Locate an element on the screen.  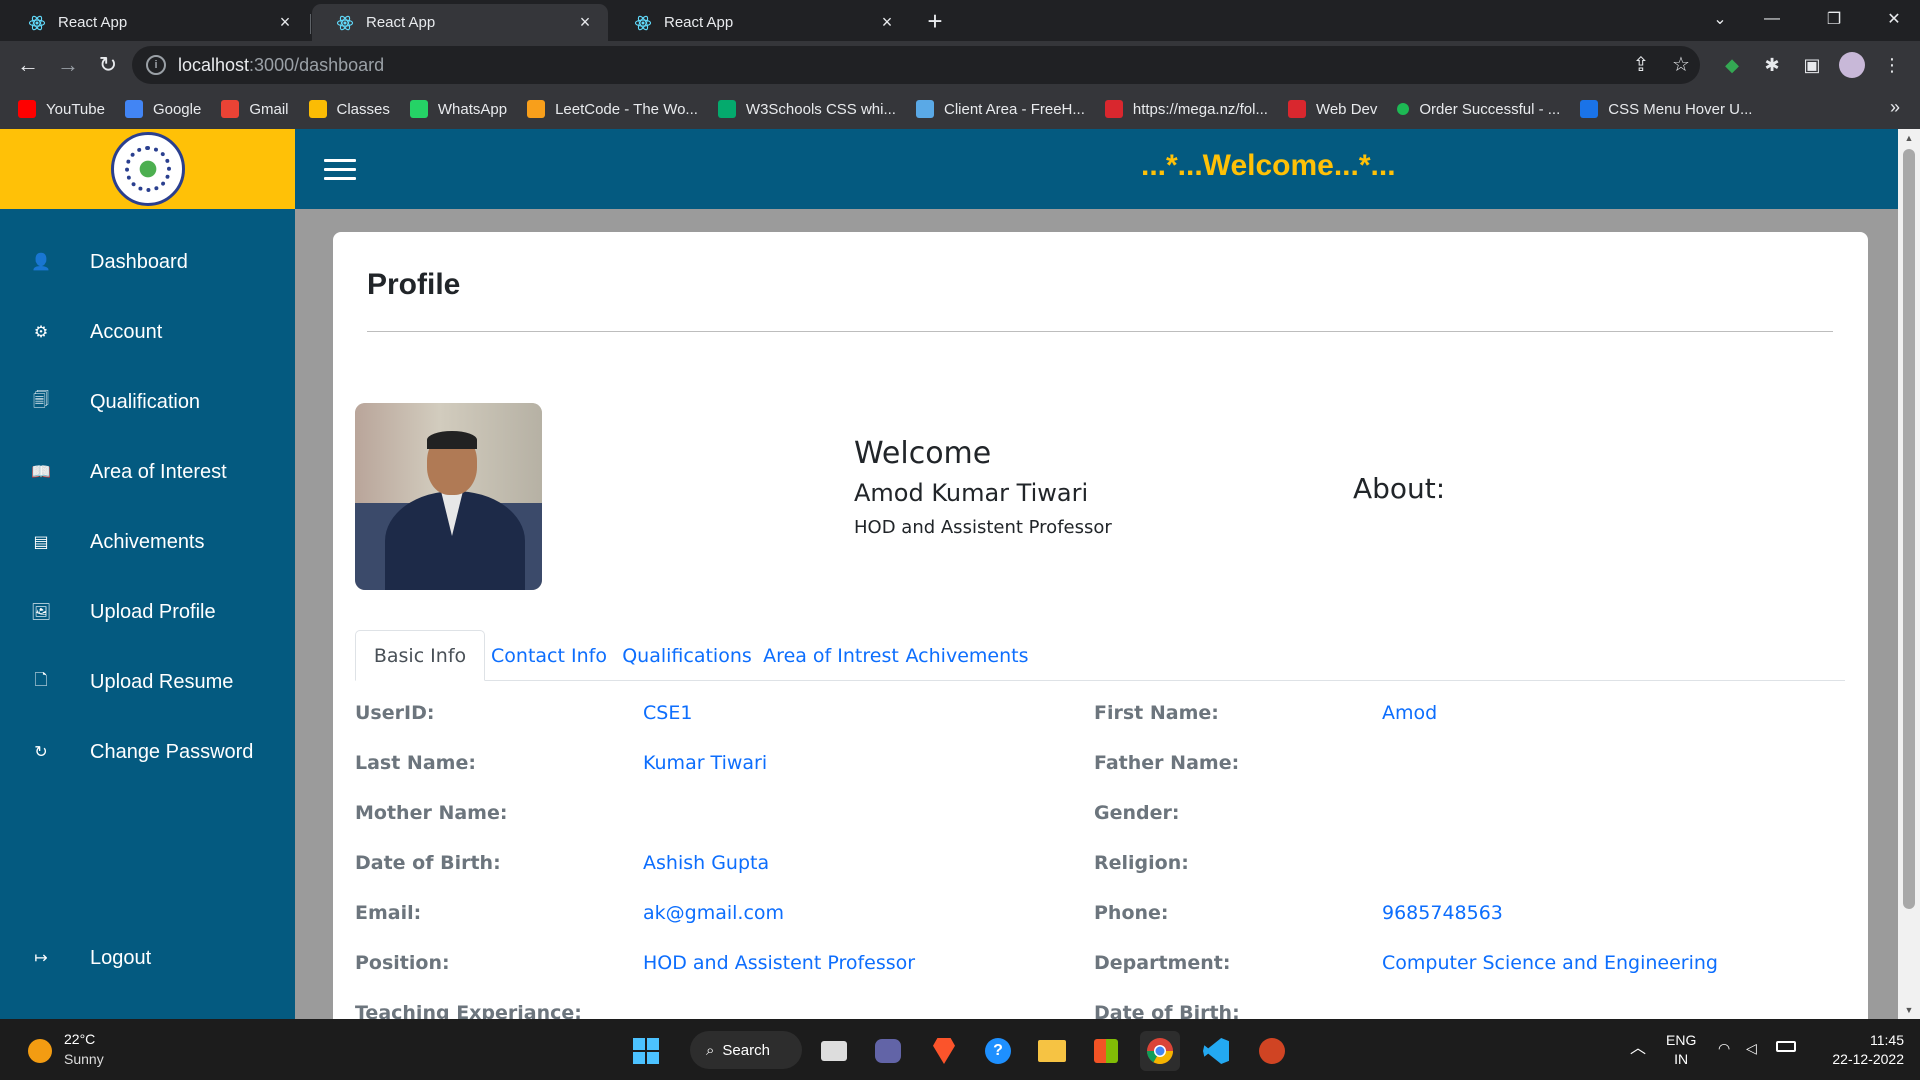
back-button: ← is located at coordinates (28, 65).